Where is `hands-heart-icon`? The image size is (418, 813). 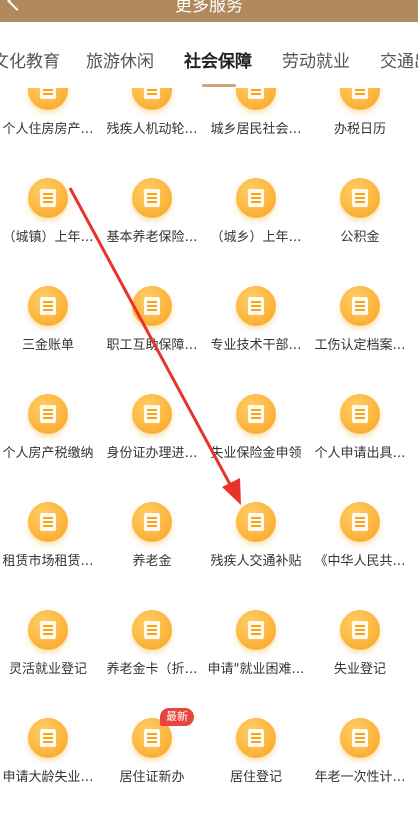 hands-heart-icon is located at coordinates (48, 198).